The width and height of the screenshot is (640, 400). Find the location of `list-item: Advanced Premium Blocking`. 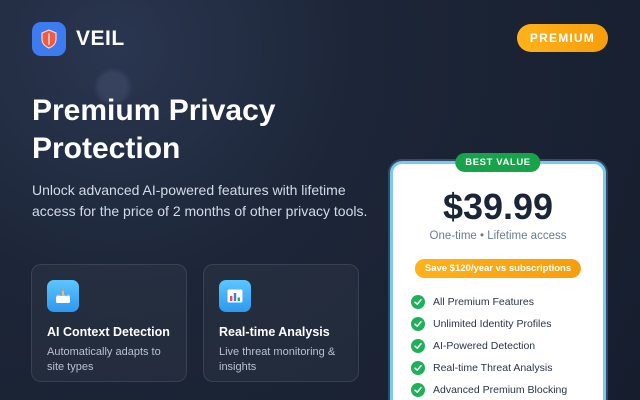

list-item: Advanced Premium Blocking is located at coordinates (489, 389).